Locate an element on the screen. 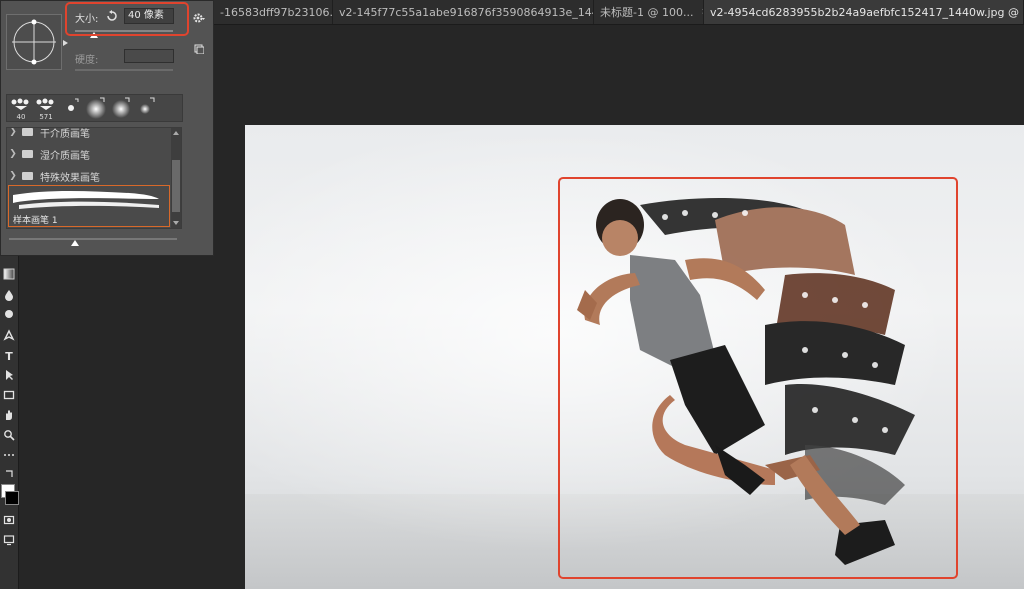 The image size is (1024, 589). tab-document-1: -16583dff97b23106.jpg ✖ is located at coordinates (273, 12).